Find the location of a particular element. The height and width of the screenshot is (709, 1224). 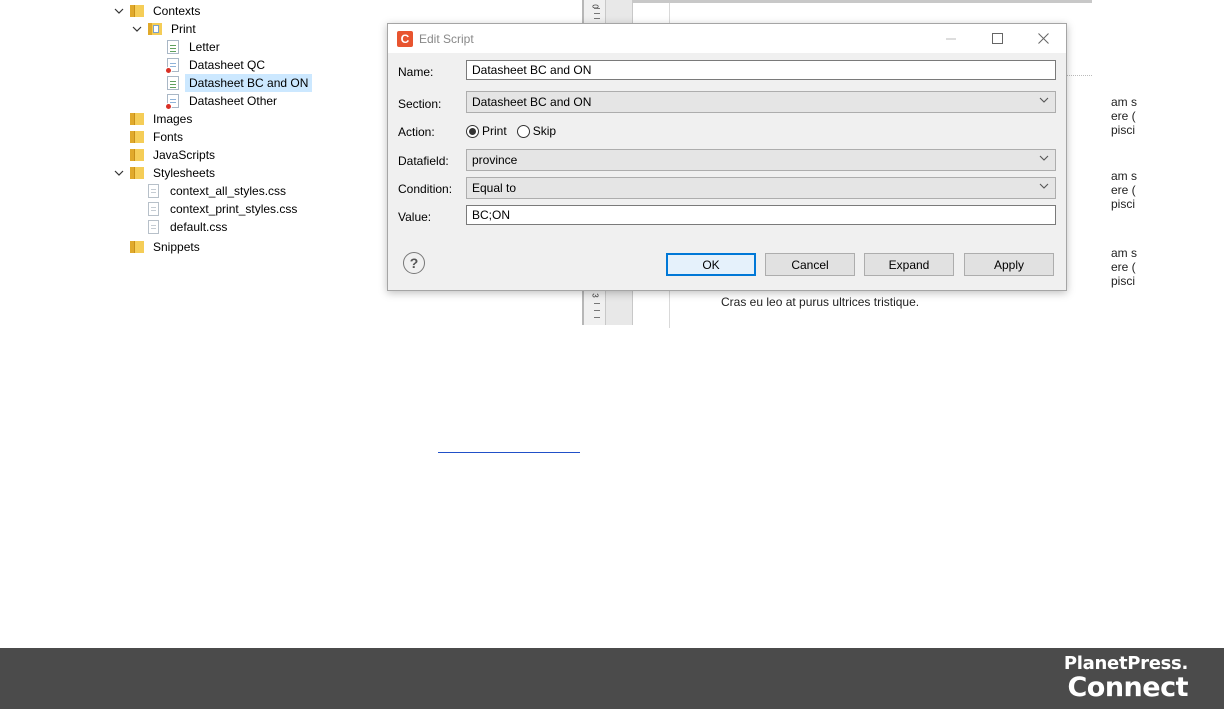

tree-item-stylesheets: Stylesheets is located at coordinates (165, 173).